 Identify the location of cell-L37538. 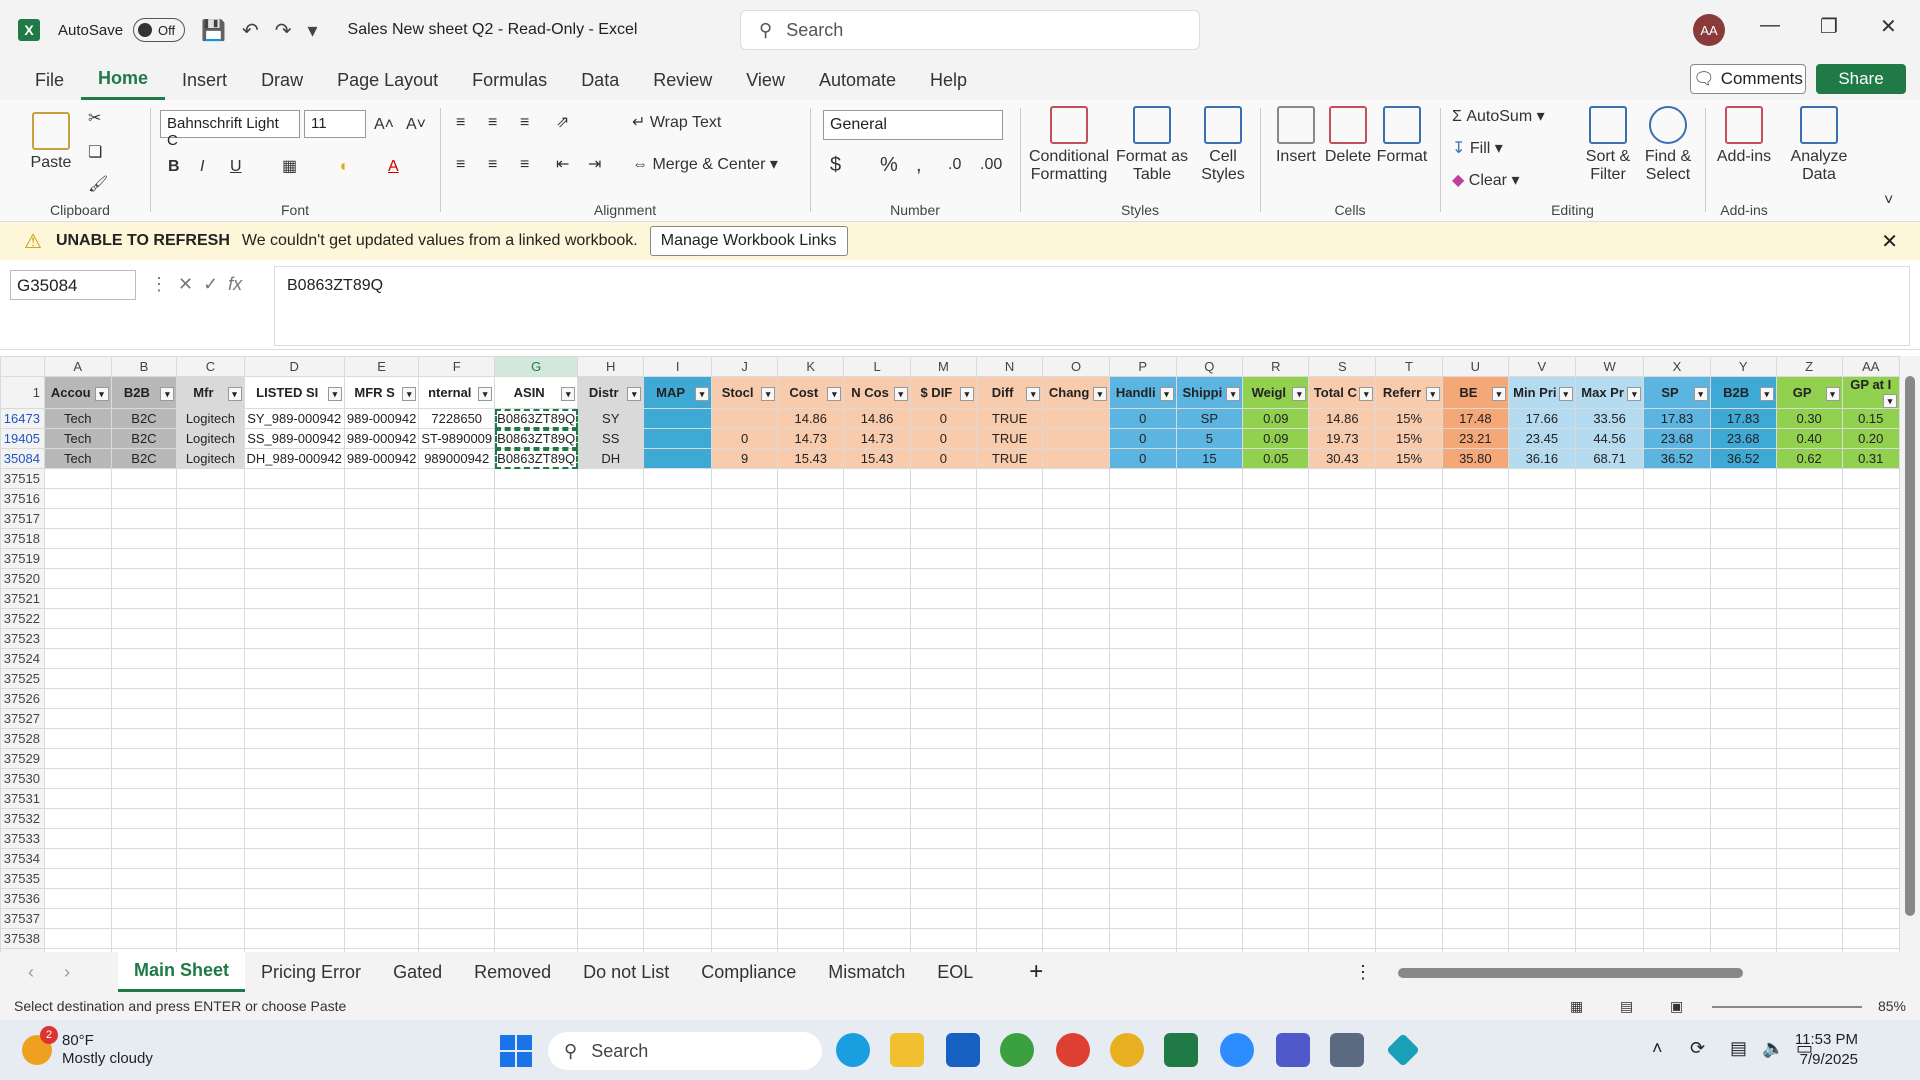
(877, 938).